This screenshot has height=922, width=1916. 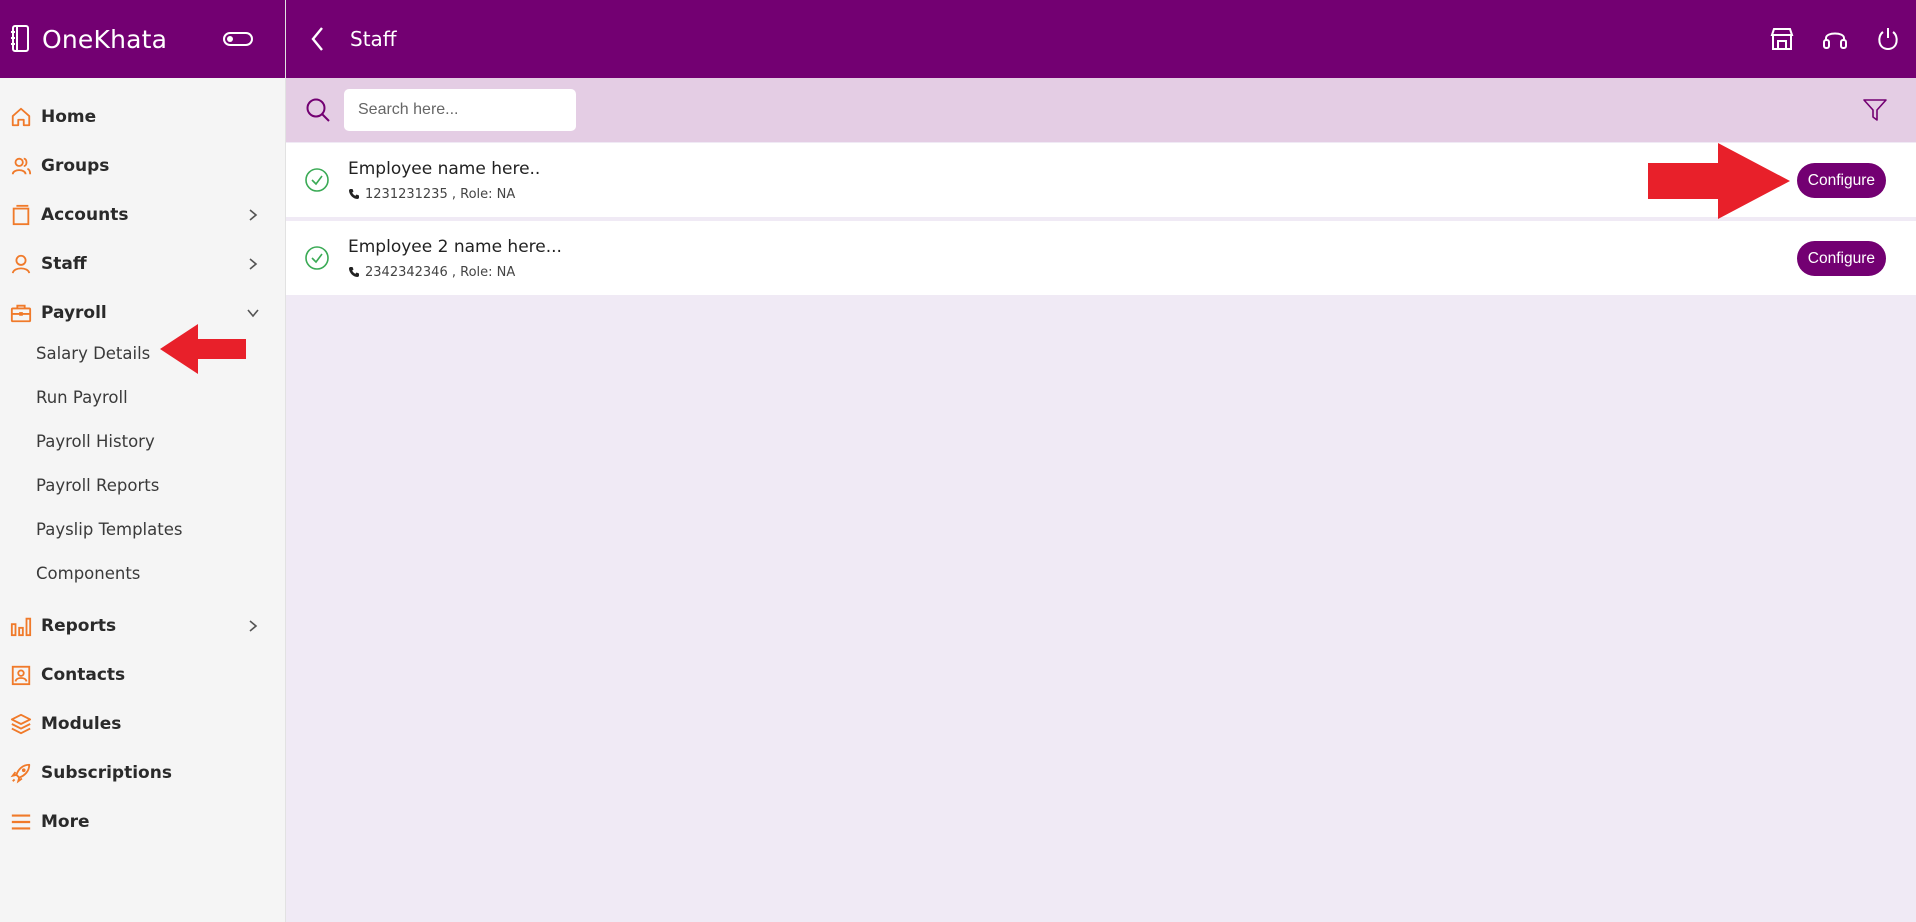 What do you see at coordinates (203, 349) in the screenshot?
I see `annotation-arrow-left` at bounding box center [203, 349].